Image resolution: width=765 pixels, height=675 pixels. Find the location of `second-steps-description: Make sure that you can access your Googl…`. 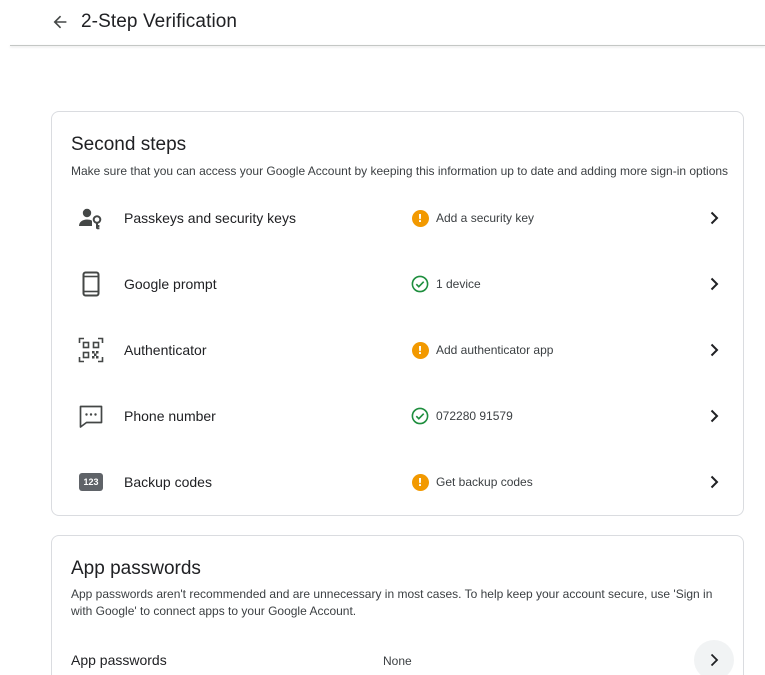

second-steps-description: Make sure that you can access your Googl… is located at coordinates (400, 171).